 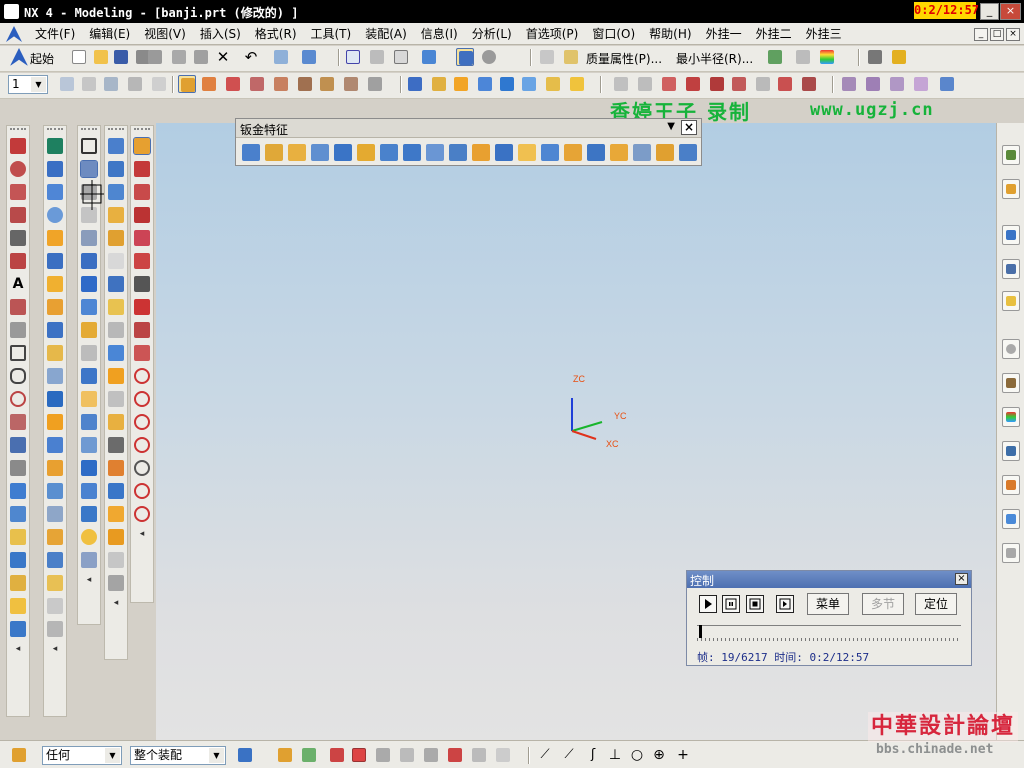 I want to click on menu-plugin-1: 外挂一, so click(x=724, y=34).